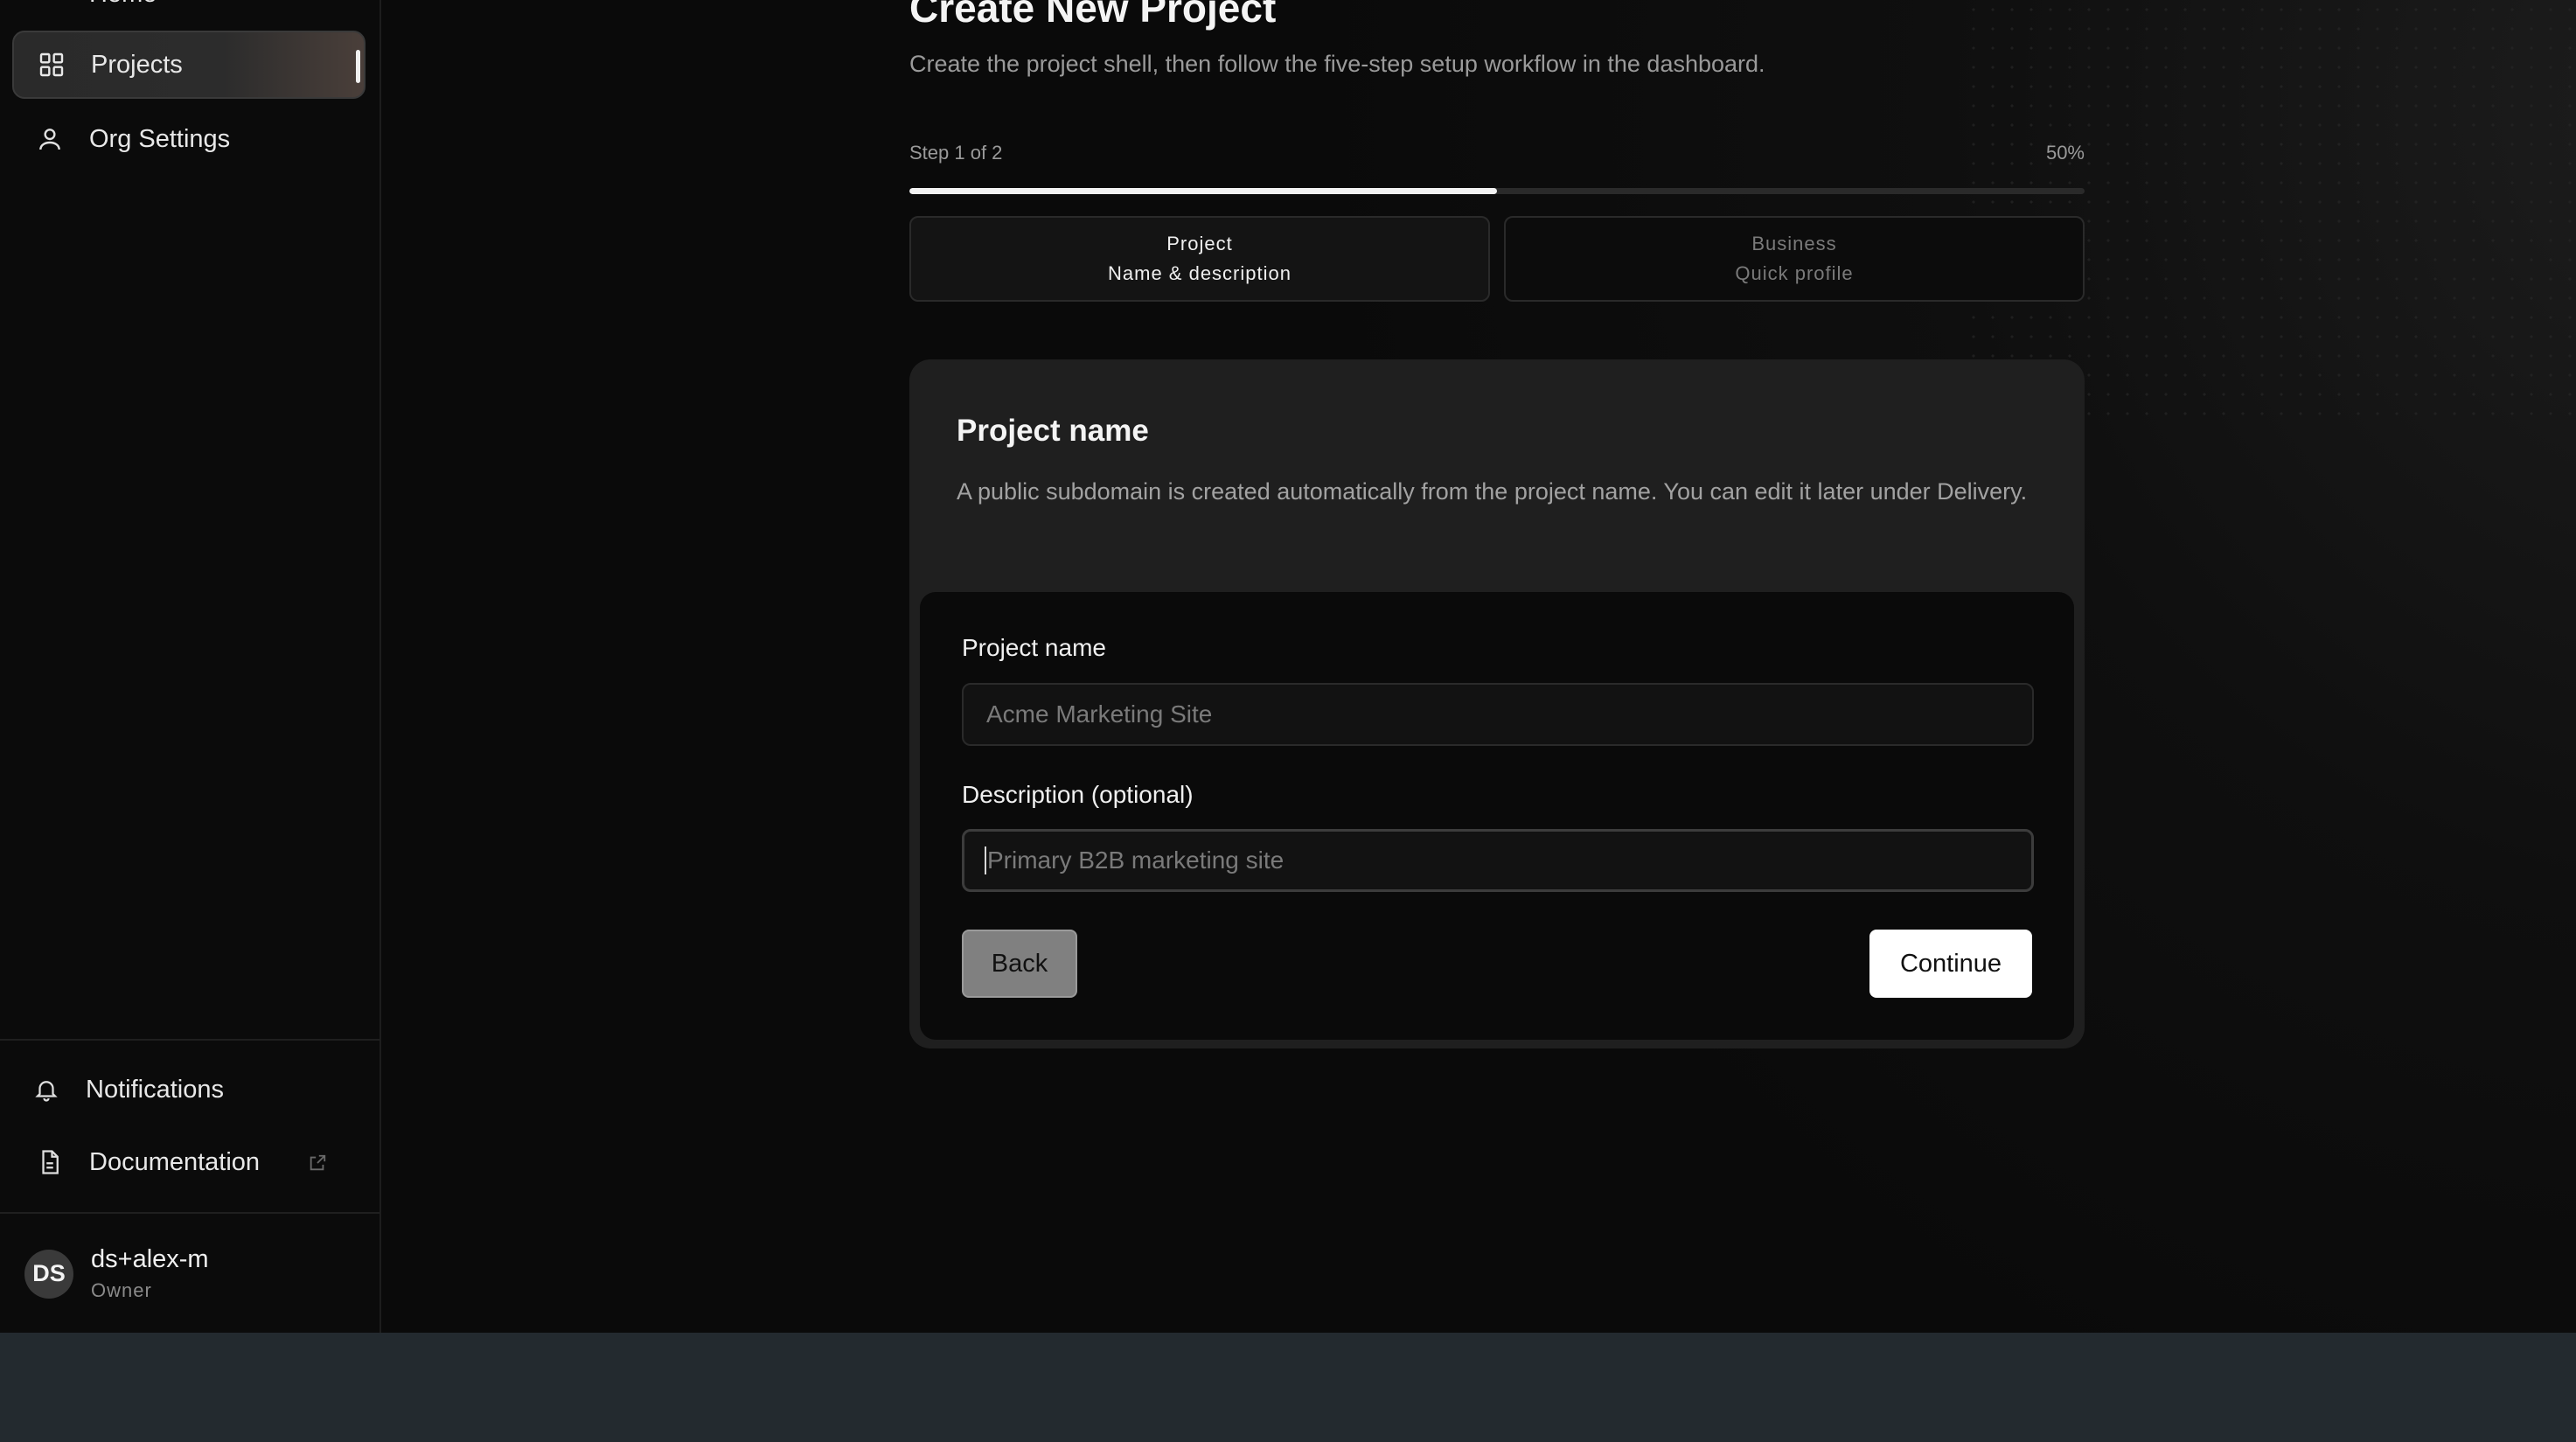 This screenshot has width=2576, height=1442. Describe the element at coordinates (1794, 259) in the screenshot. I see `tab-business: Business Quick profile` at that location.